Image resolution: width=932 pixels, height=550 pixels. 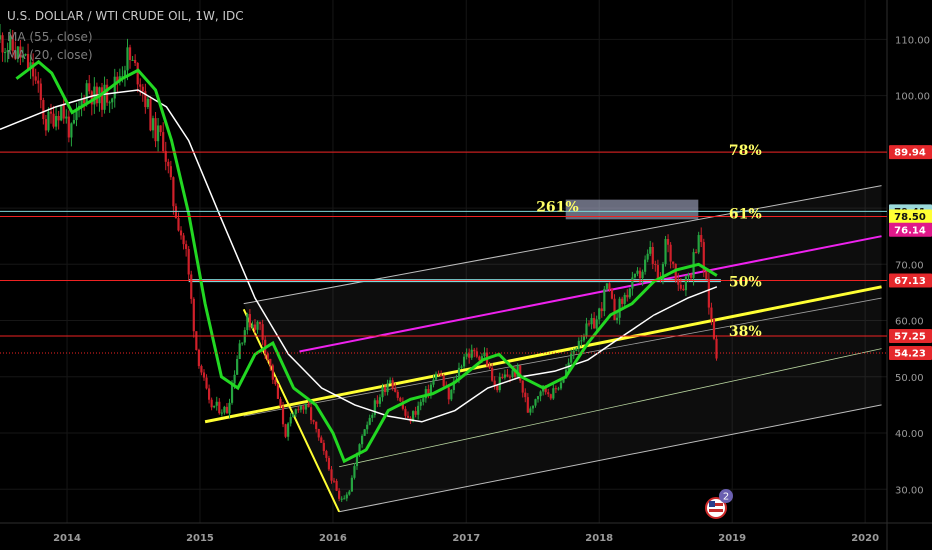 I want to click on y-tick-label: 30.00, so click(x=909, y=490).